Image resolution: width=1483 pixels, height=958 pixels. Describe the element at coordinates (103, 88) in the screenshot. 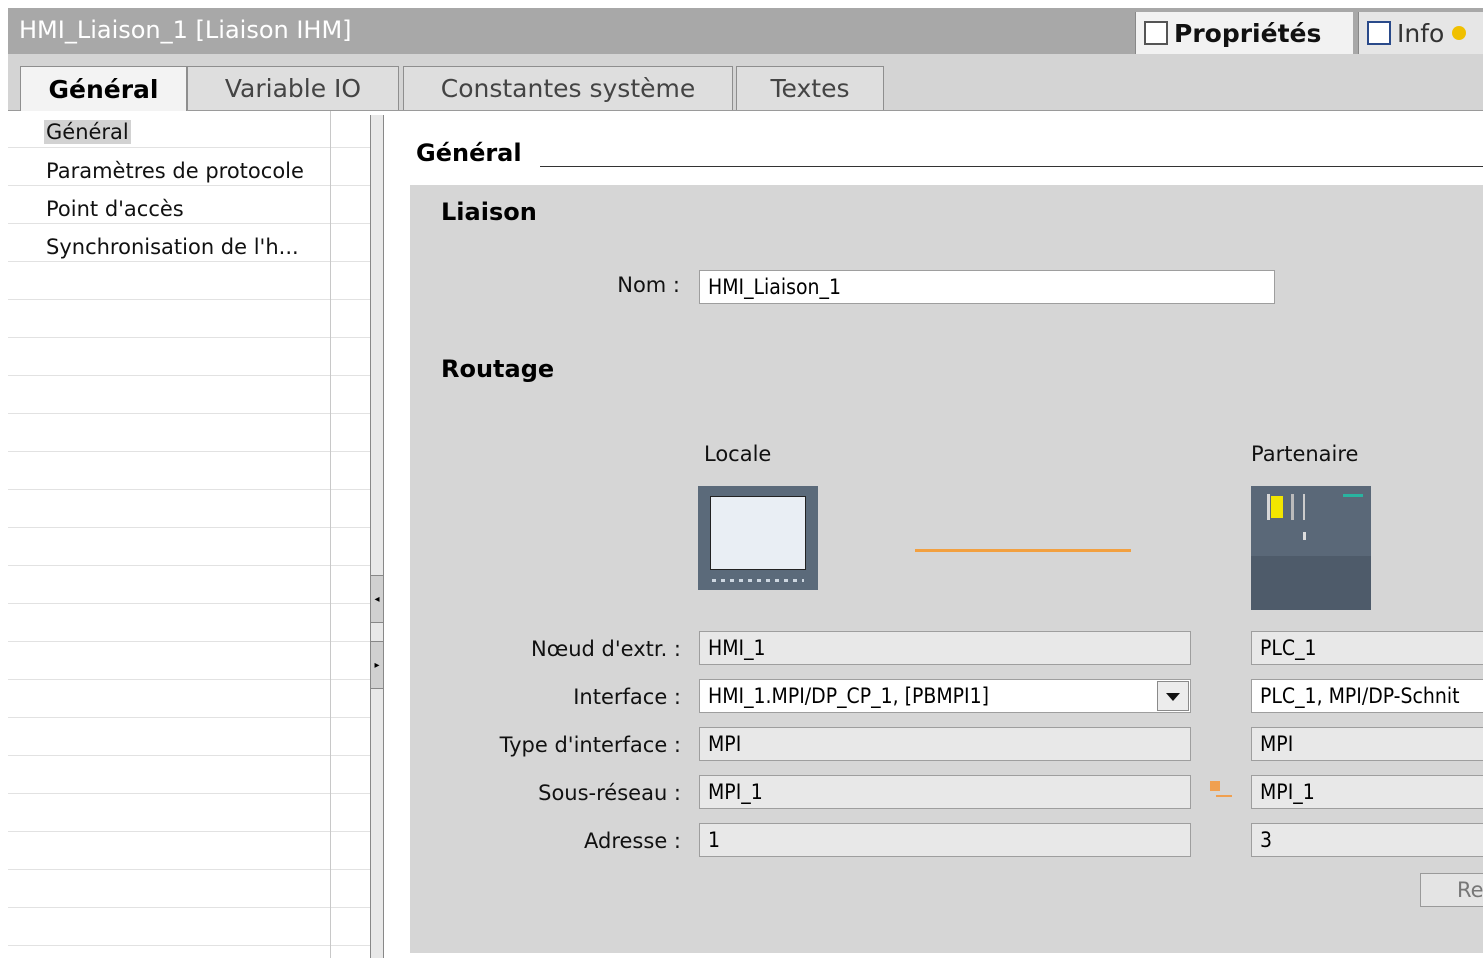

I see `tab-general: Général` at that location.